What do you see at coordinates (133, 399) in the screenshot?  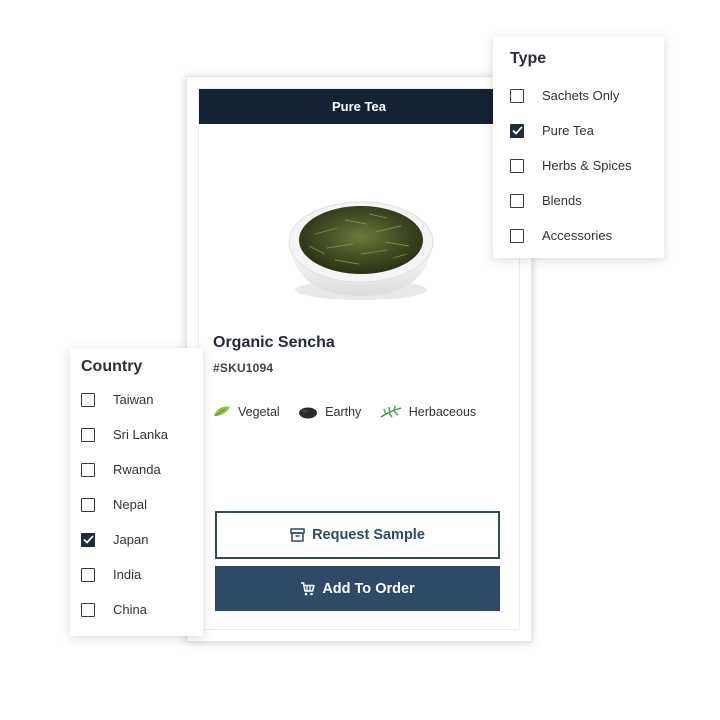 I see `filter-option-label: Taiwan` at bounding box center [133, 399].